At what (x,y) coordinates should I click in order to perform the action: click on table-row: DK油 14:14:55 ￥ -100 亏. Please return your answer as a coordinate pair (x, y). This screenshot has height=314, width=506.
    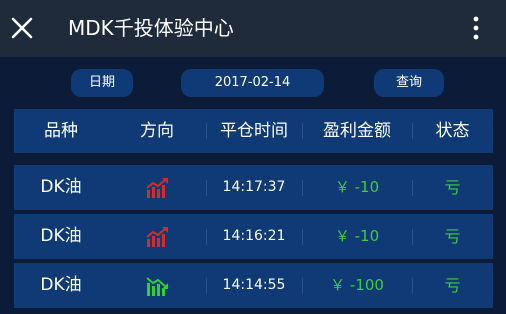
    Looking at the image, I should click on (253, 285).